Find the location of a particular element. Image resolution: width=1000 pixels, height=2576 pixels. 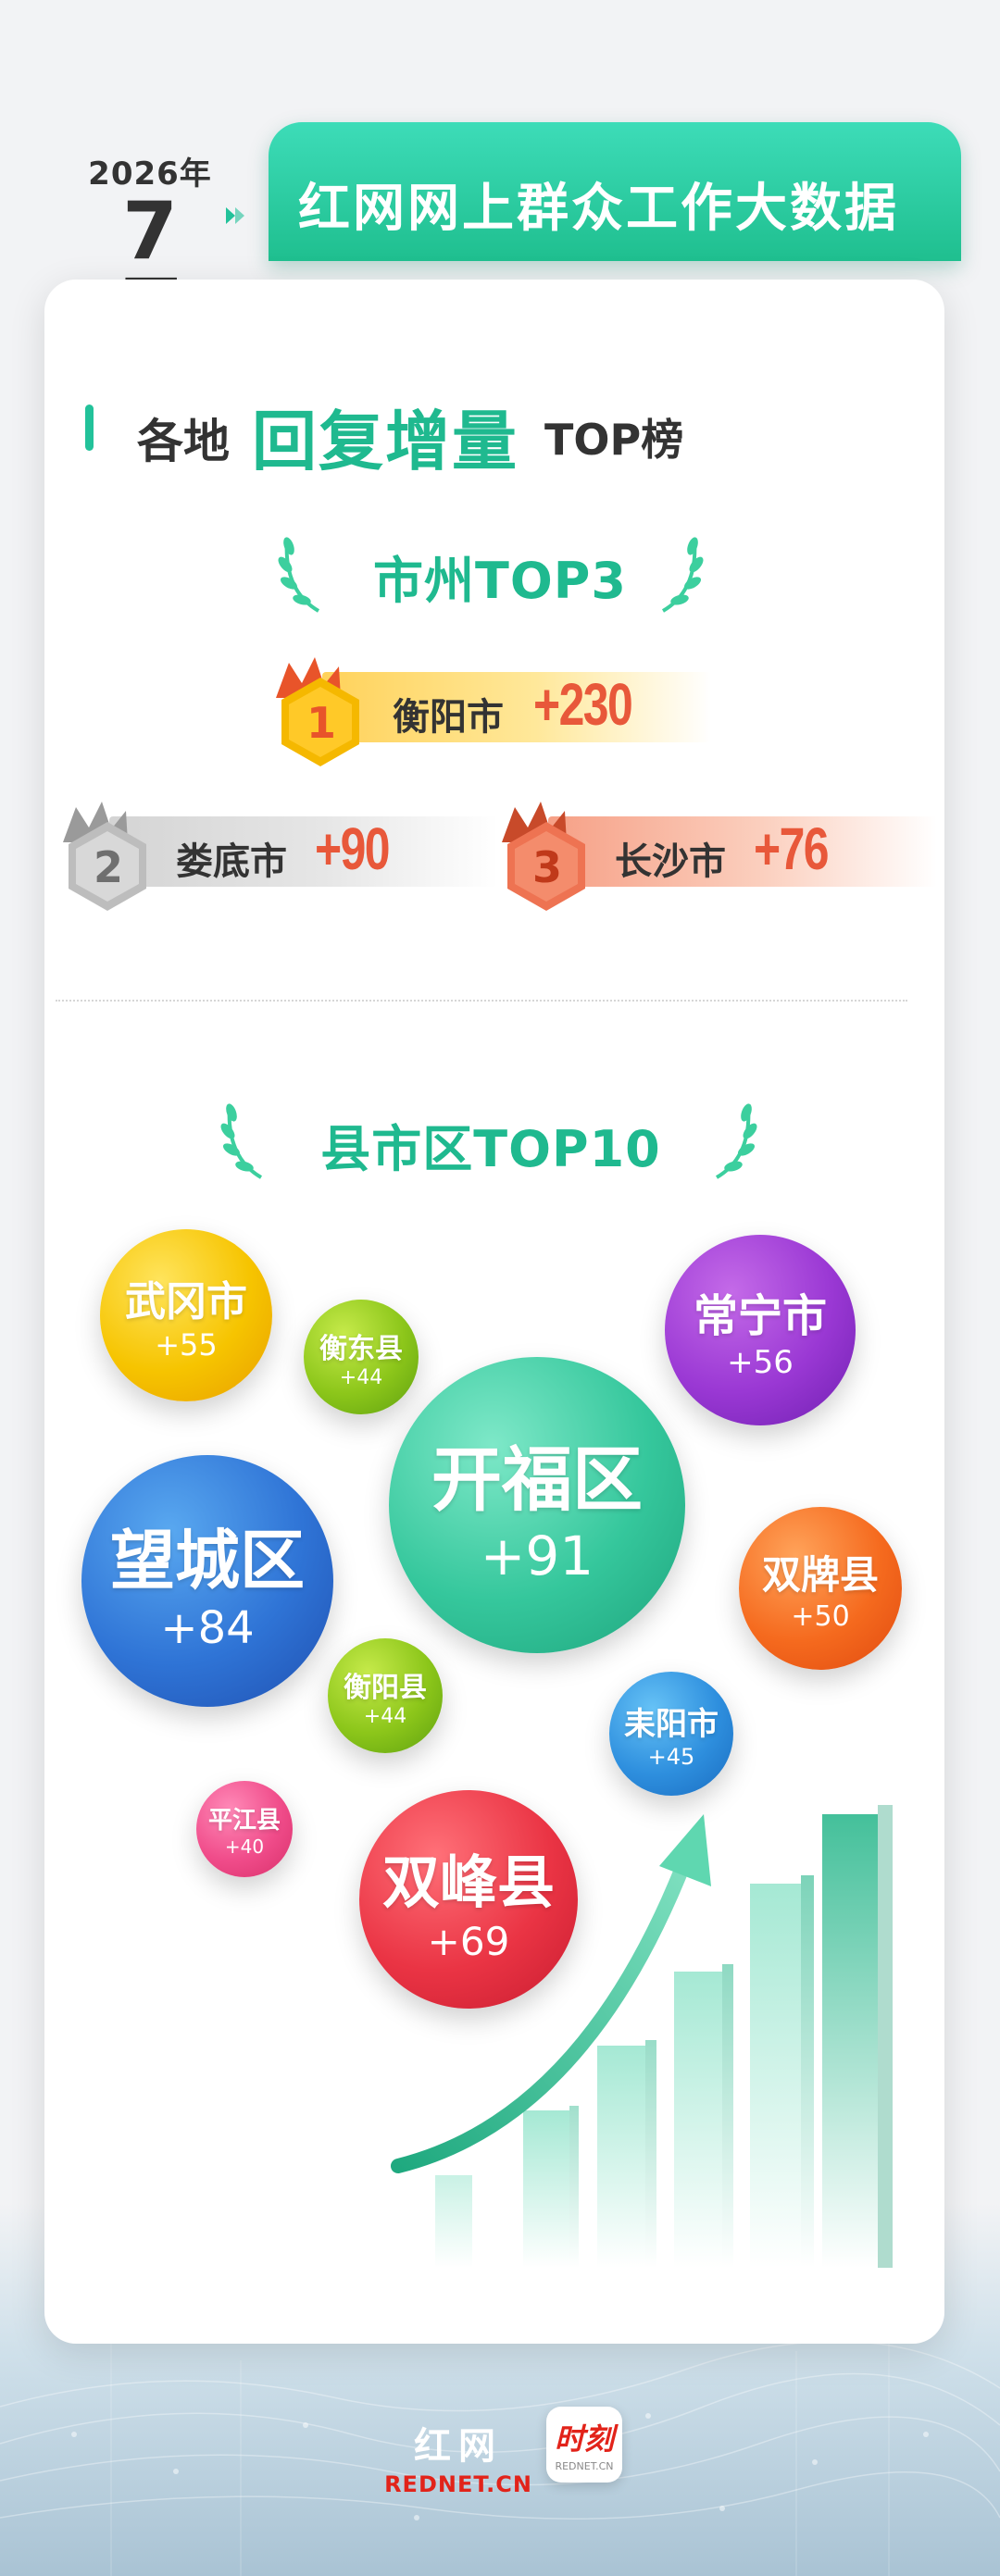

rank-item-2: 2 娄底市 +90 is located at coordinates (276, 856).